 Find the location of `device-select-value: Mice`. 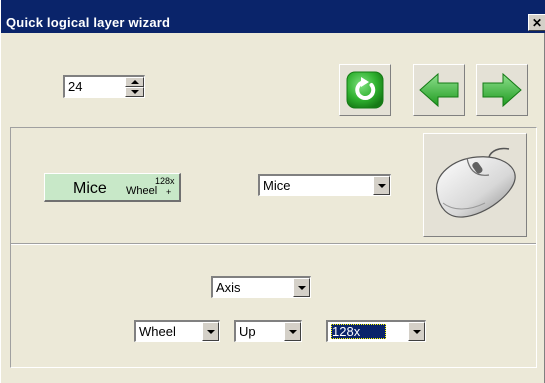

device-select-value: Mice is located at coordinates (277, 185).